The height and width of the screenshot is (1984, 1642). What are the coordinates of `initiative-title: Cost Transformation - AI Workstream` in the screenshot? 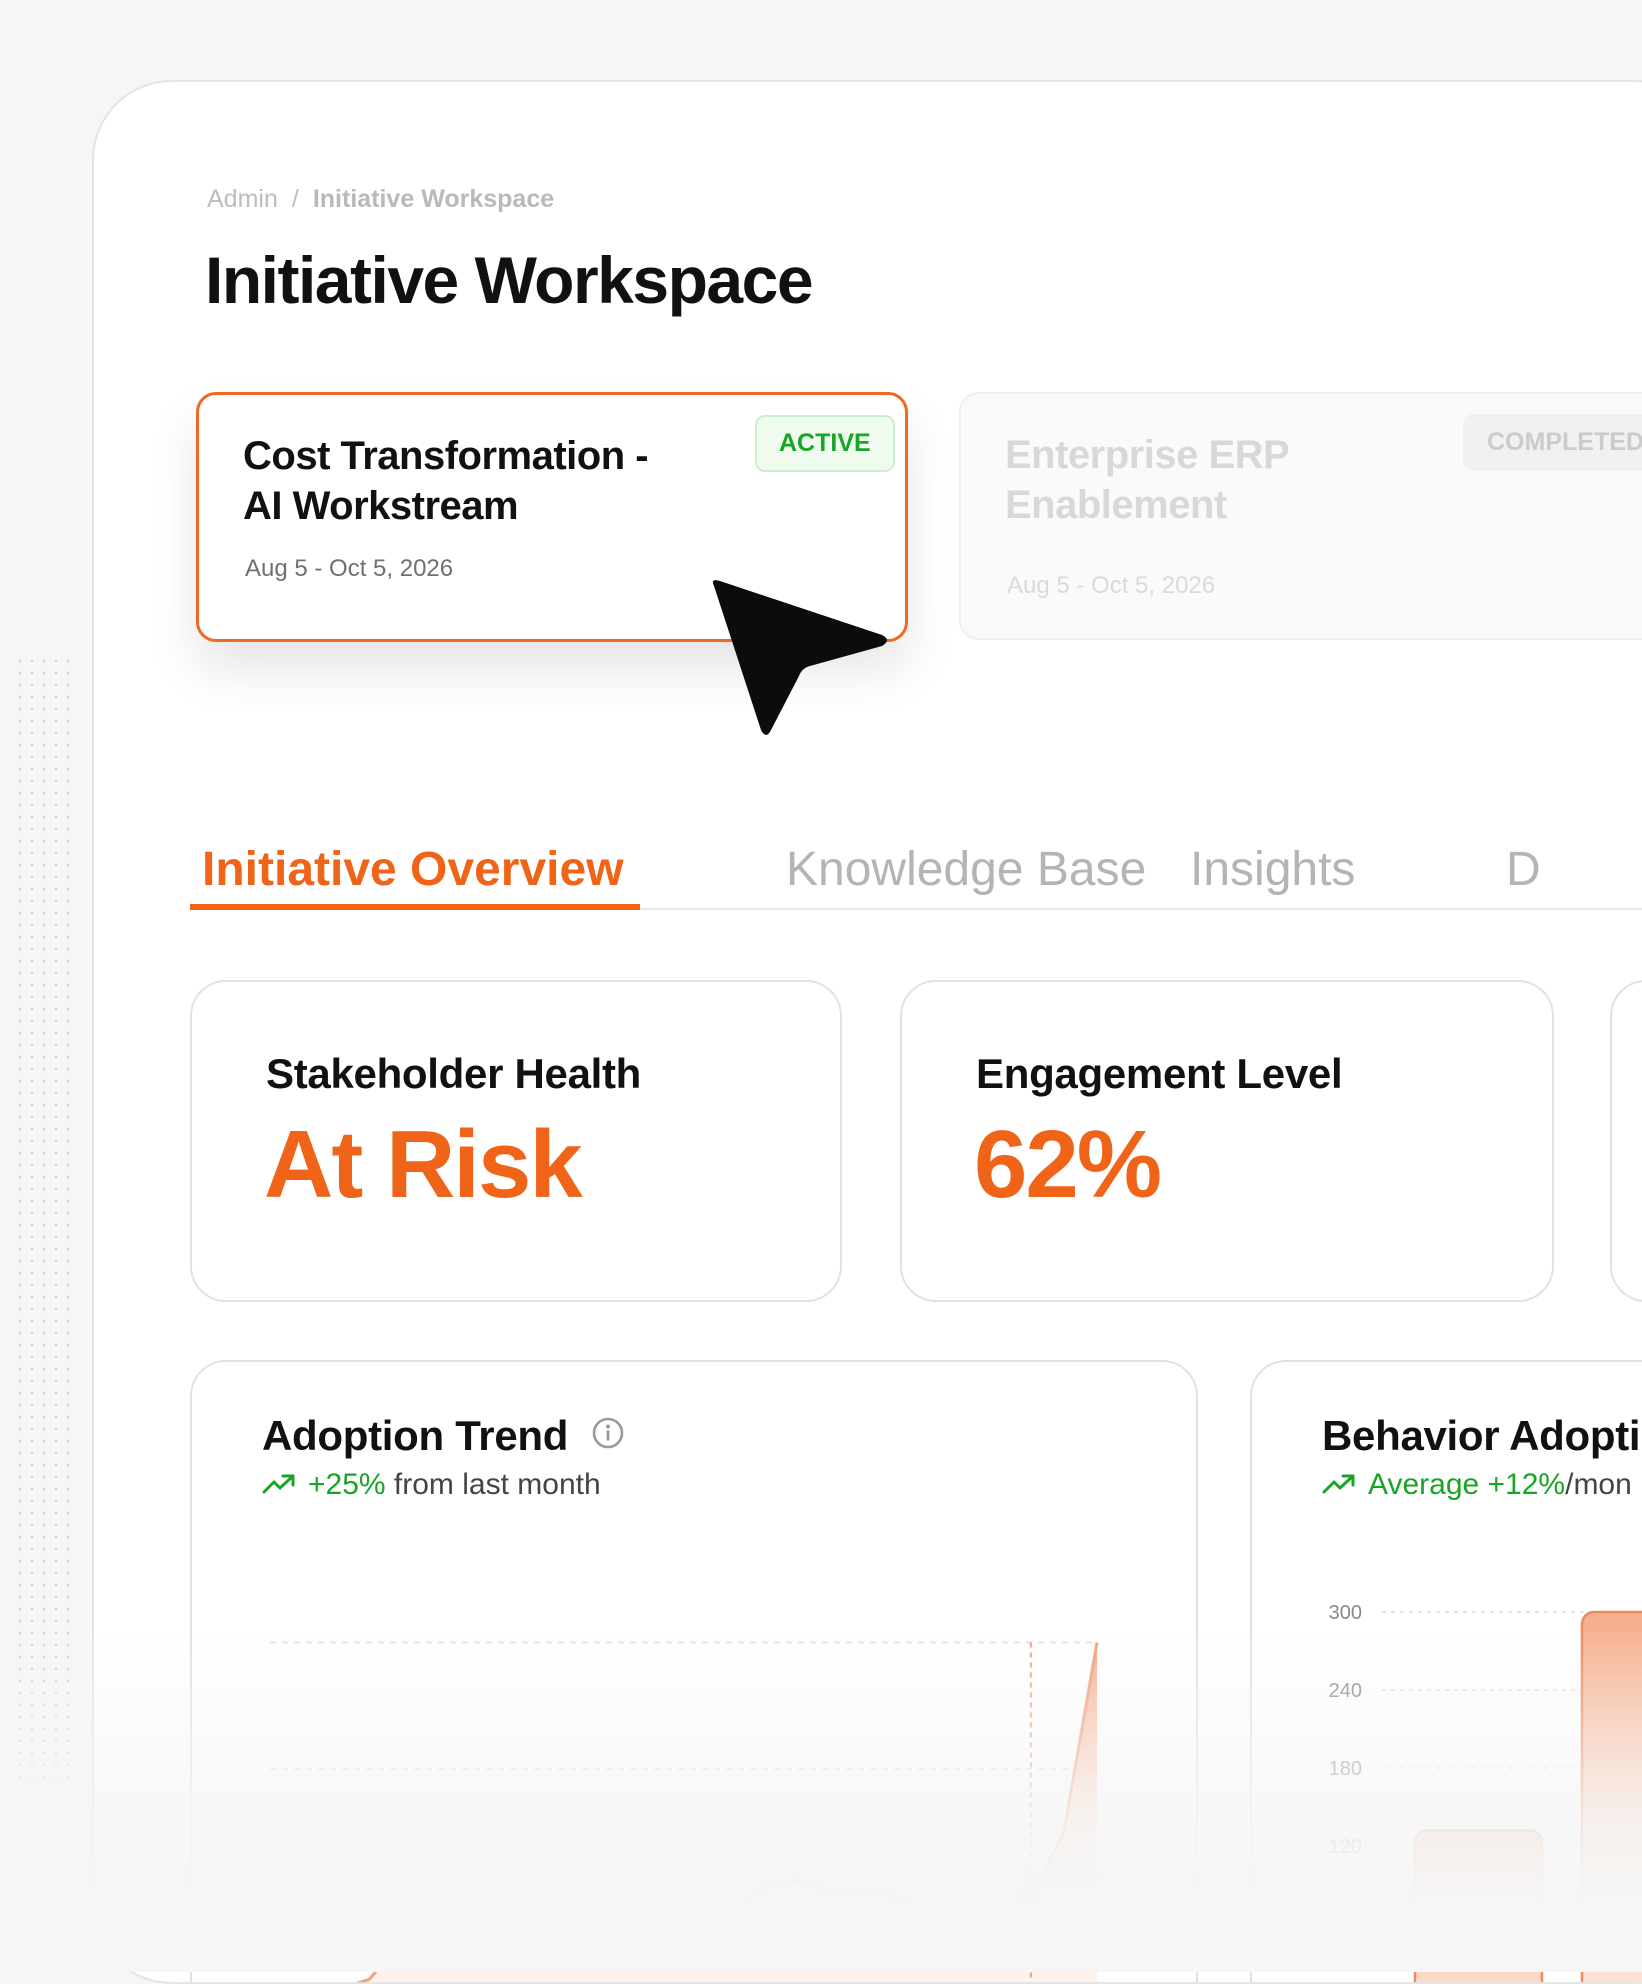 It's located at (446, 481).